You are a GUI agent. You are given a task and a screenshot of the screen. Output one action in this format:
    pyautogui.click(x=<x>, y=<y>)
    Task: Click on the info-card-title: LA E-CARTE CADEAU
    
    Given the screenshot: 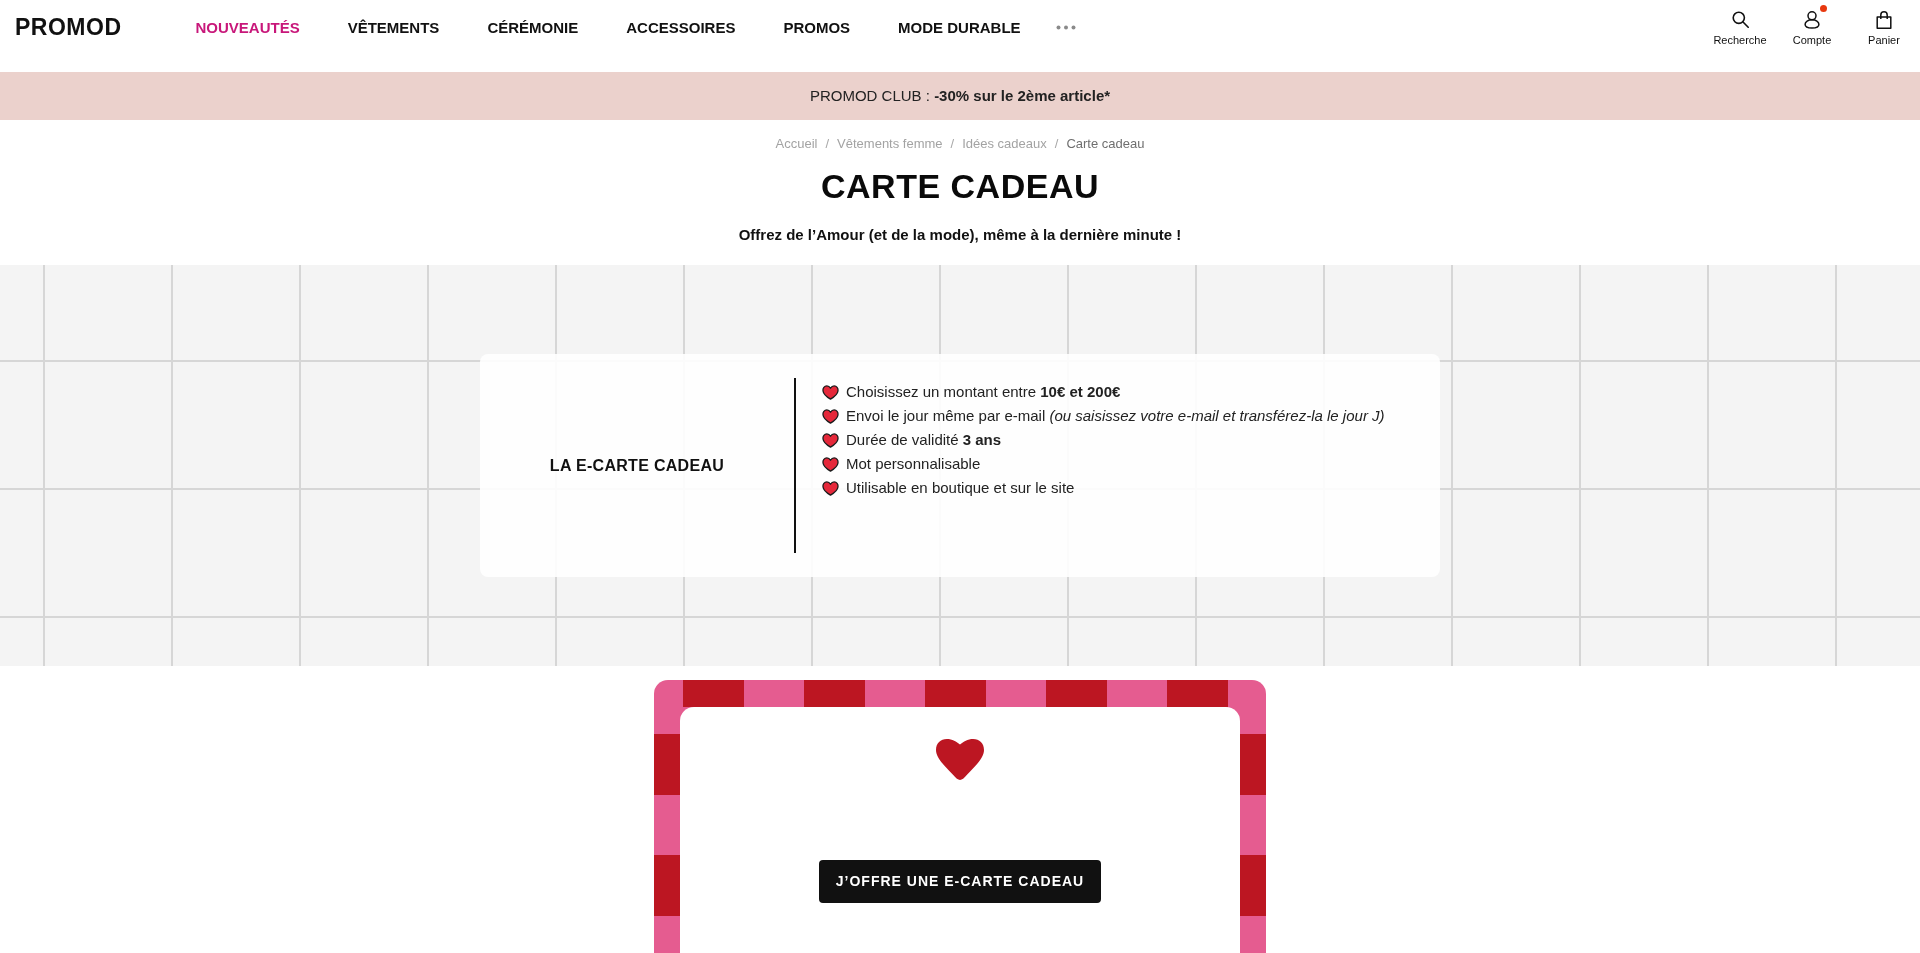 What is the action you would take?
    pyautogui.click(x=637, y=465)
    